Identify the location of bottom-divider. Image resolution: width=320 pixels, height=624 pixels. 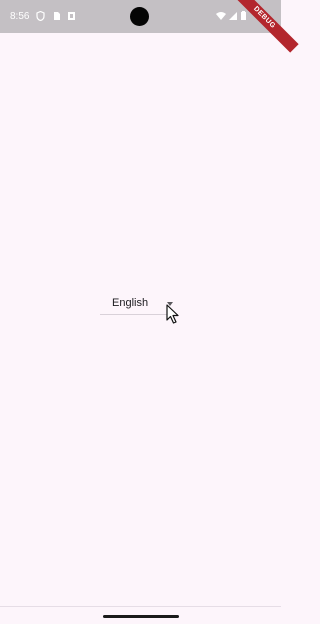
(140, 606).